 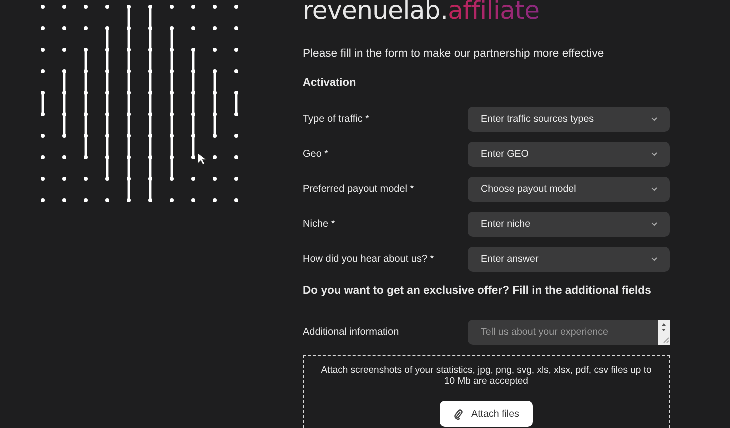 I want to click on field-label: Geo *, so click(x=316, y=154).